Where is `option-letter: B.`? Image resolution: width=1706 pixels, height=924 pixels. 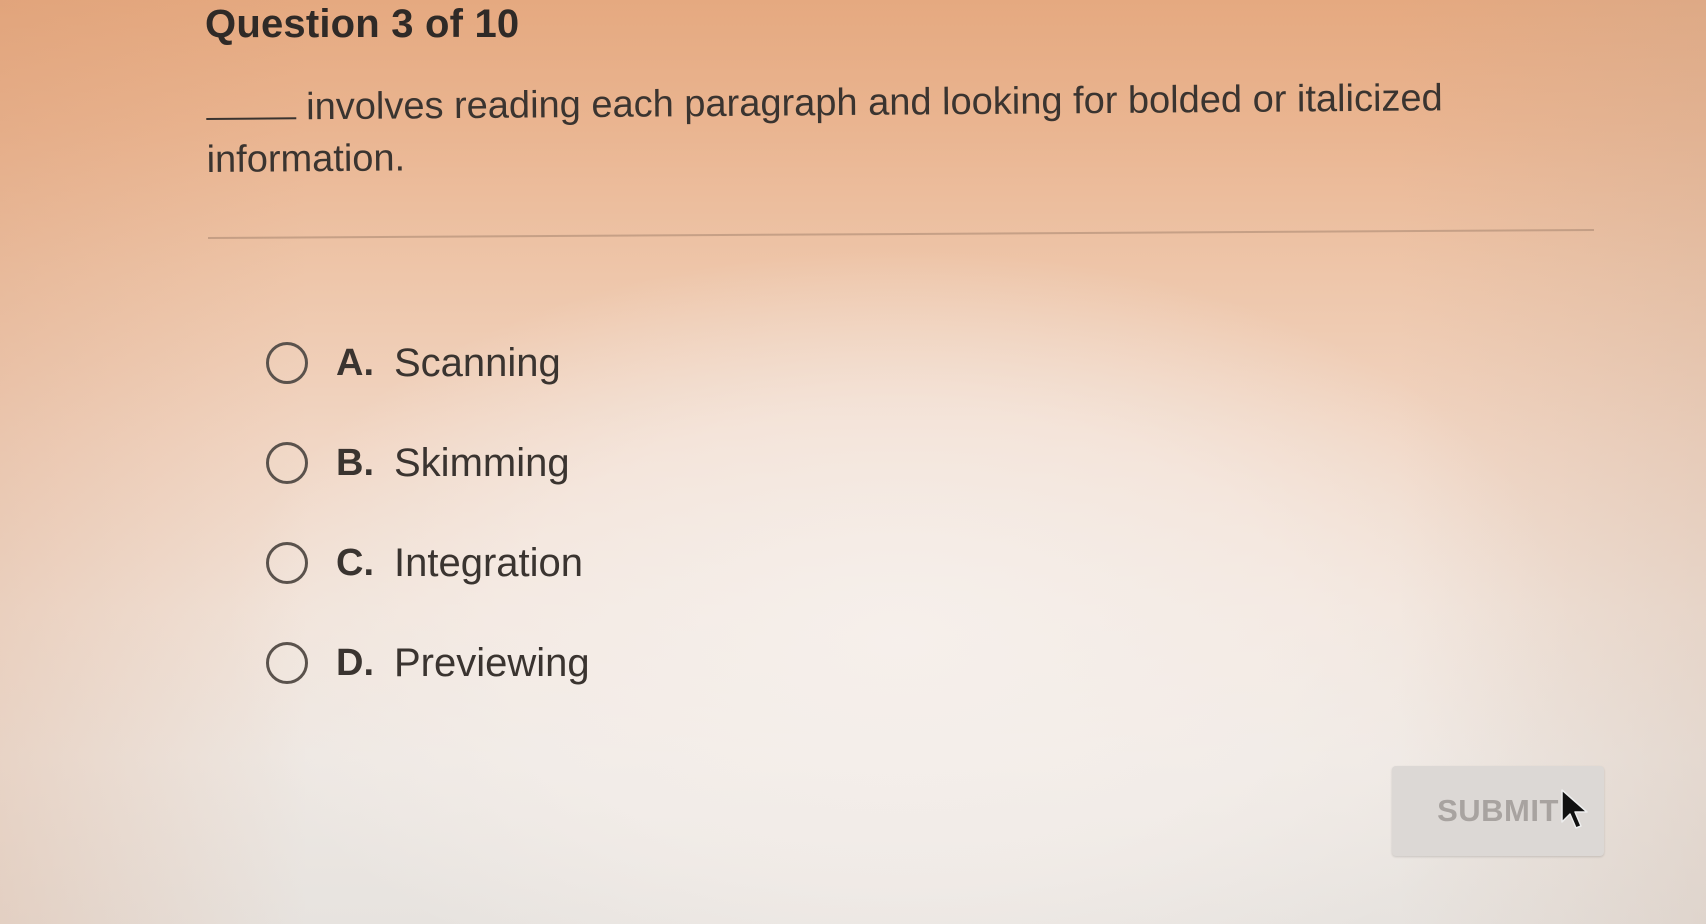 option-letter: B. is located at coordinates (355, 462).